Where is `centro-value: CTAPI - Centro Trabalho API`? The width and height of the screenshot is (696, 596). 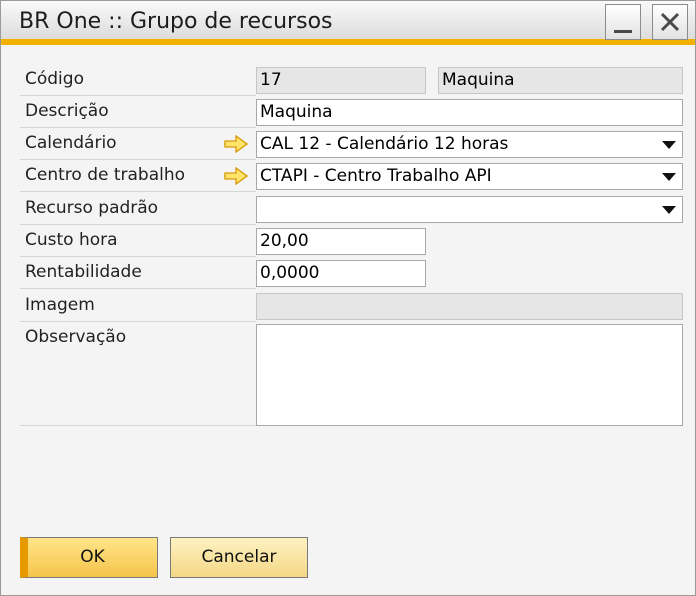
centro-value: CTAPI - Centro Trabalho API is located at coordinates (376, 176).